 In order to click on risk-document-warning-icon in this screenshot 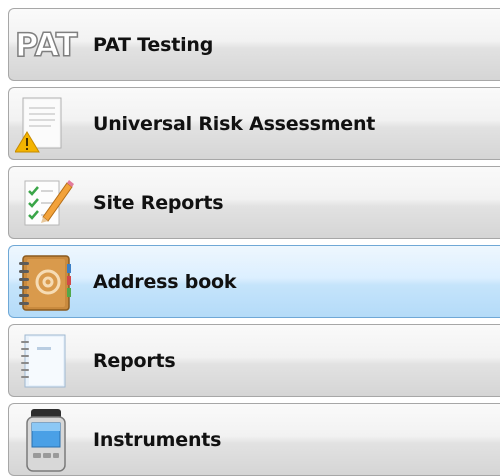, I will do `click(47, 124)`.